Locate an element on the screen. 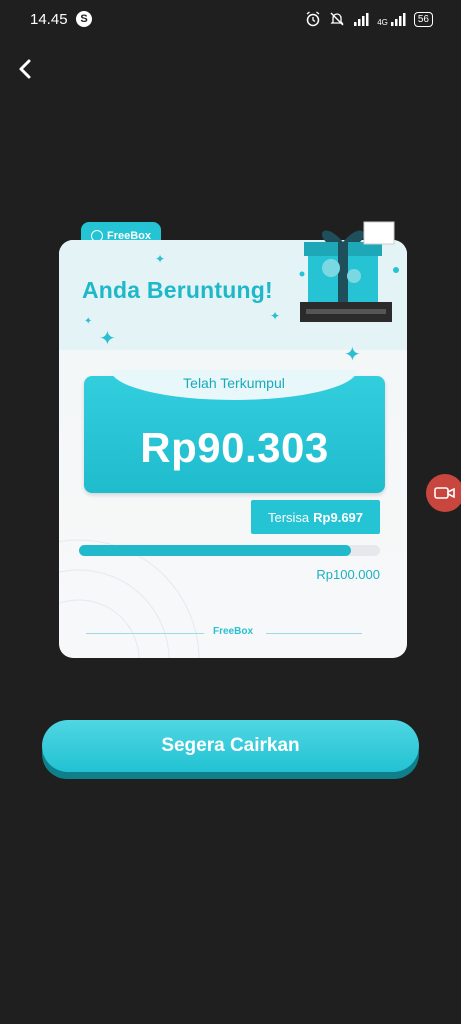  remaining-badge: Tersisa Rp9.697 is located at coordinates (315, 517).